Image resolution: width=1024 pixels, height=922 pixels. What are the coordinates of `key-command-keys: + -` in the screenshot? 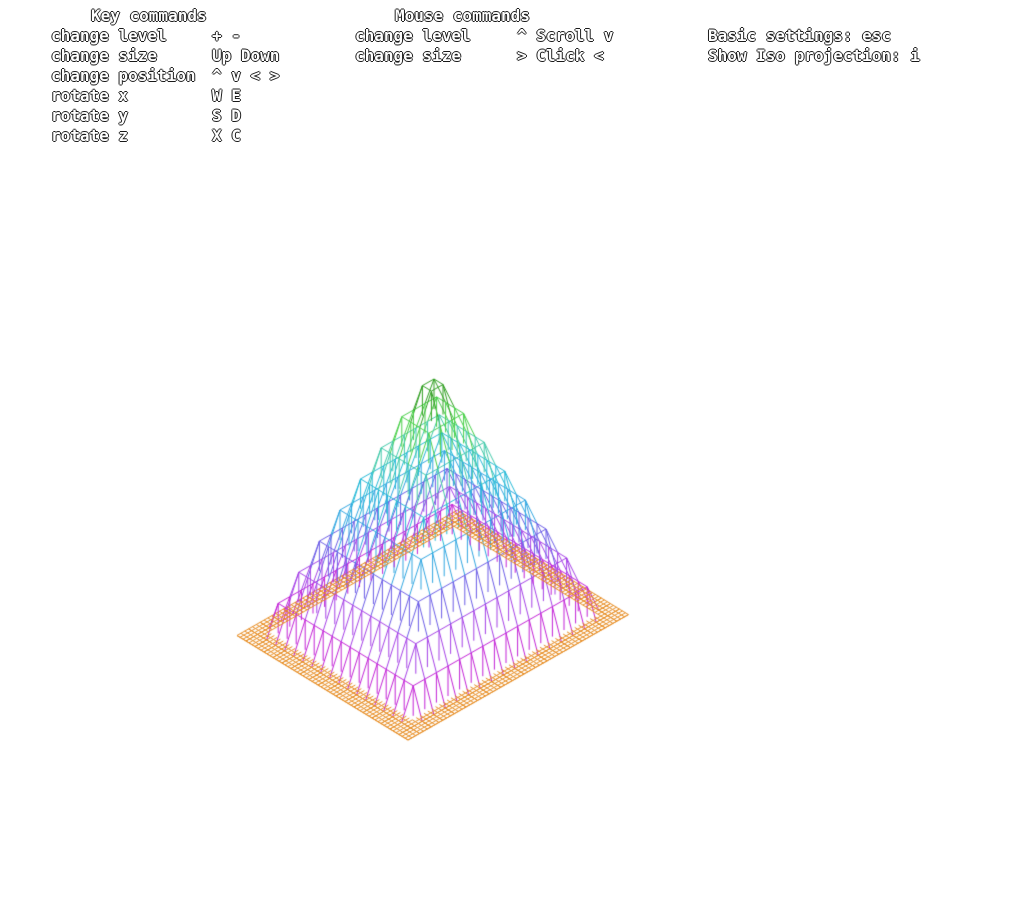 It's located at (226, 35).